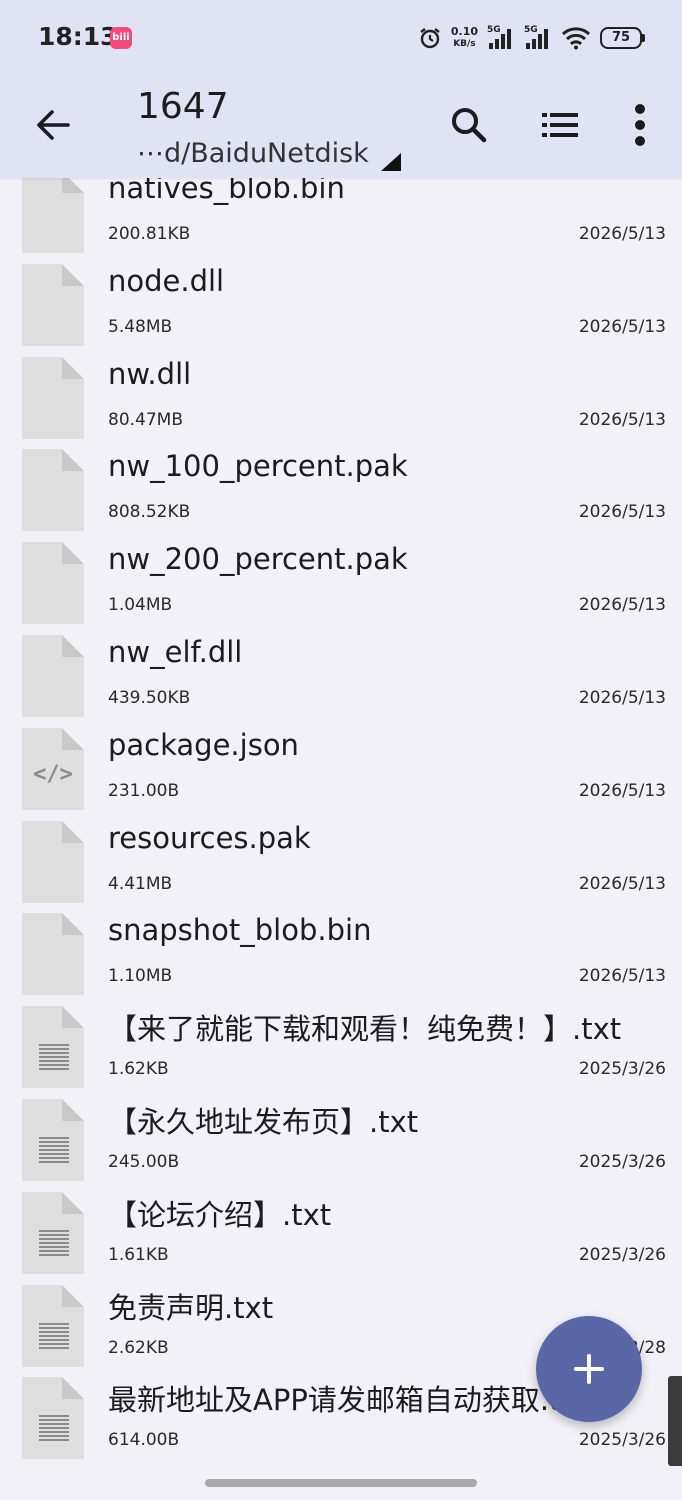  I want to click on file-row: 【来了就能下载和观看！纯免费！】.txt 1.62KB 2025/3/26, so click(341, 1052).